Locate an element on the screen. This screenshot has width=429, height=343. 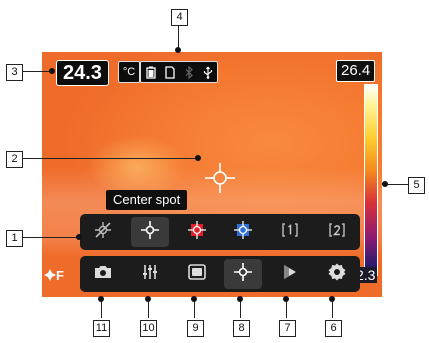
callout-3-dot is located at coordinates (52, 71).